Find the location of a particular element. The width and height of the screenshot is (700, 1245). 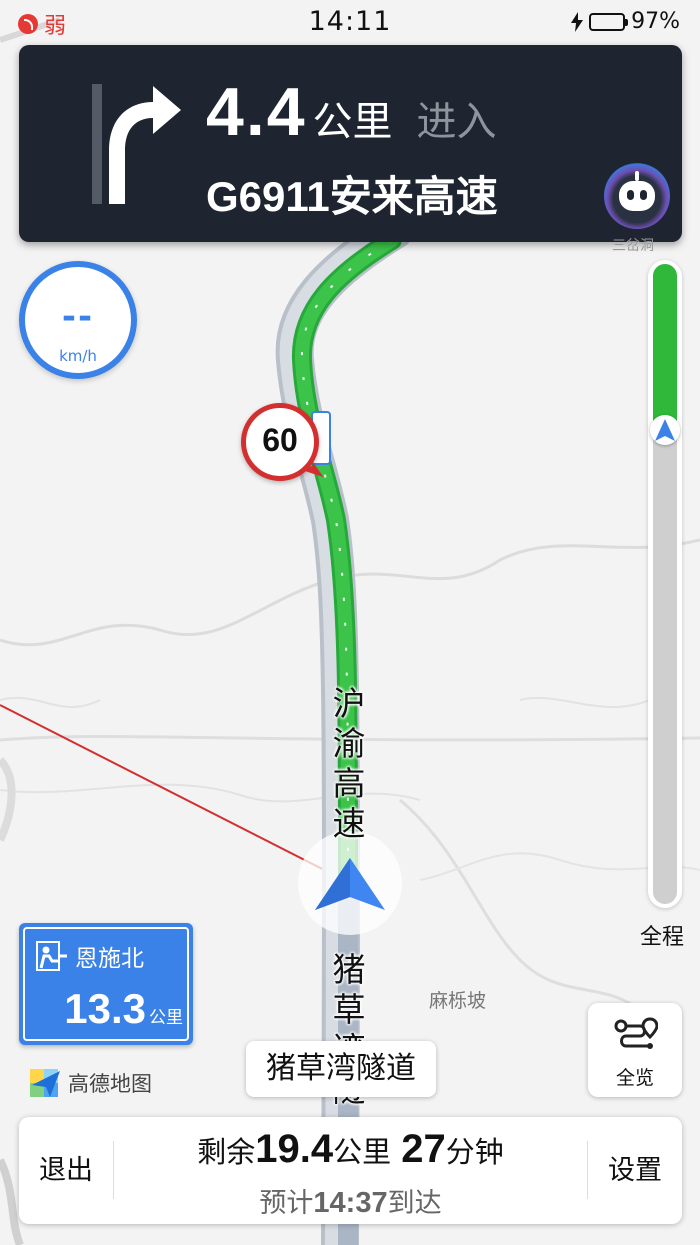

exit-icon is located at coordinates (51, 956).